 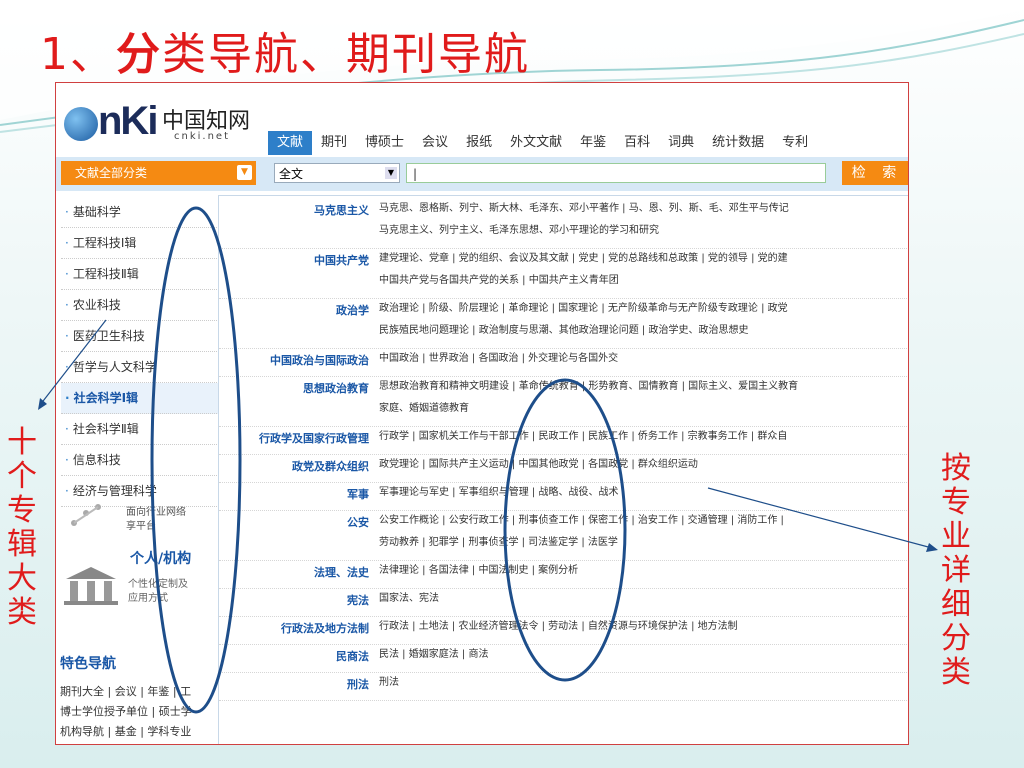 What do you see at coordinates (294, 684) in the screenshot?
I see `subcategory-title: 刑法` at bounding box center [294, 684].